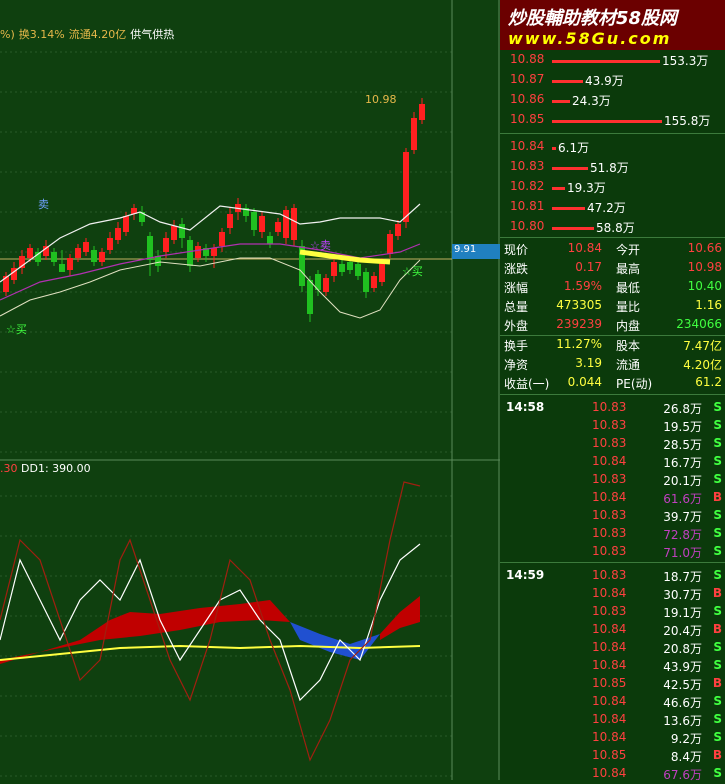  I want to click on ob-price: 10.80, so click(527, 226).